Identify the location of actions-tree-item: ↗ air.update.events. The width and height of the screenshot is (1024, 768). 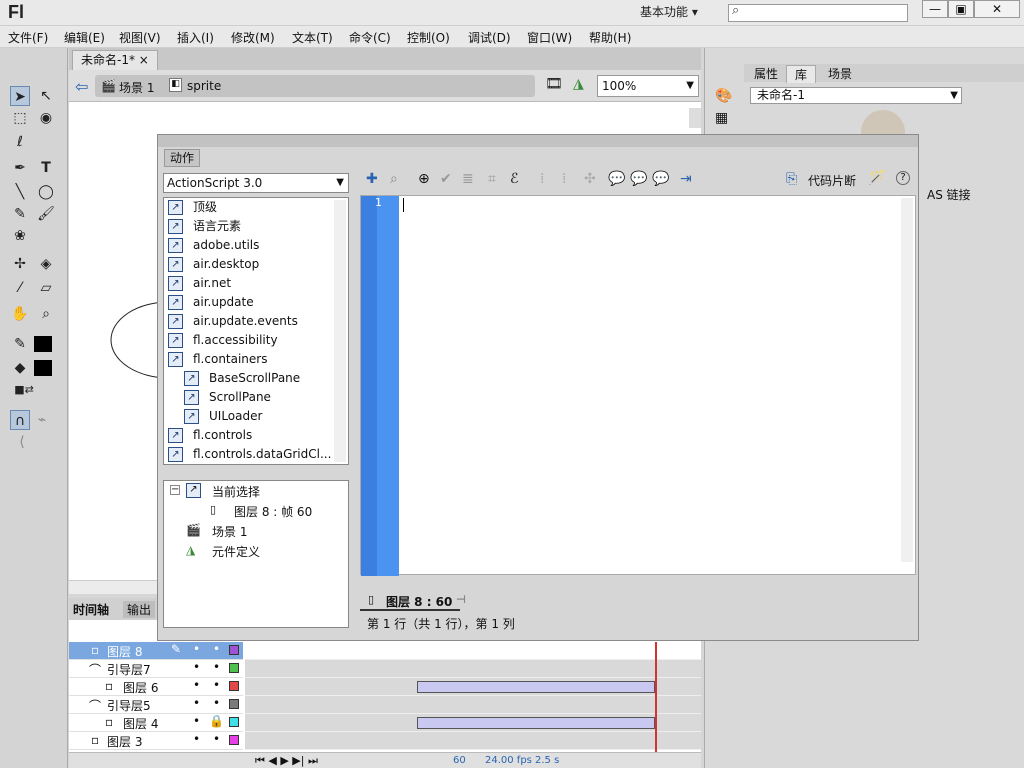
(233, 321).